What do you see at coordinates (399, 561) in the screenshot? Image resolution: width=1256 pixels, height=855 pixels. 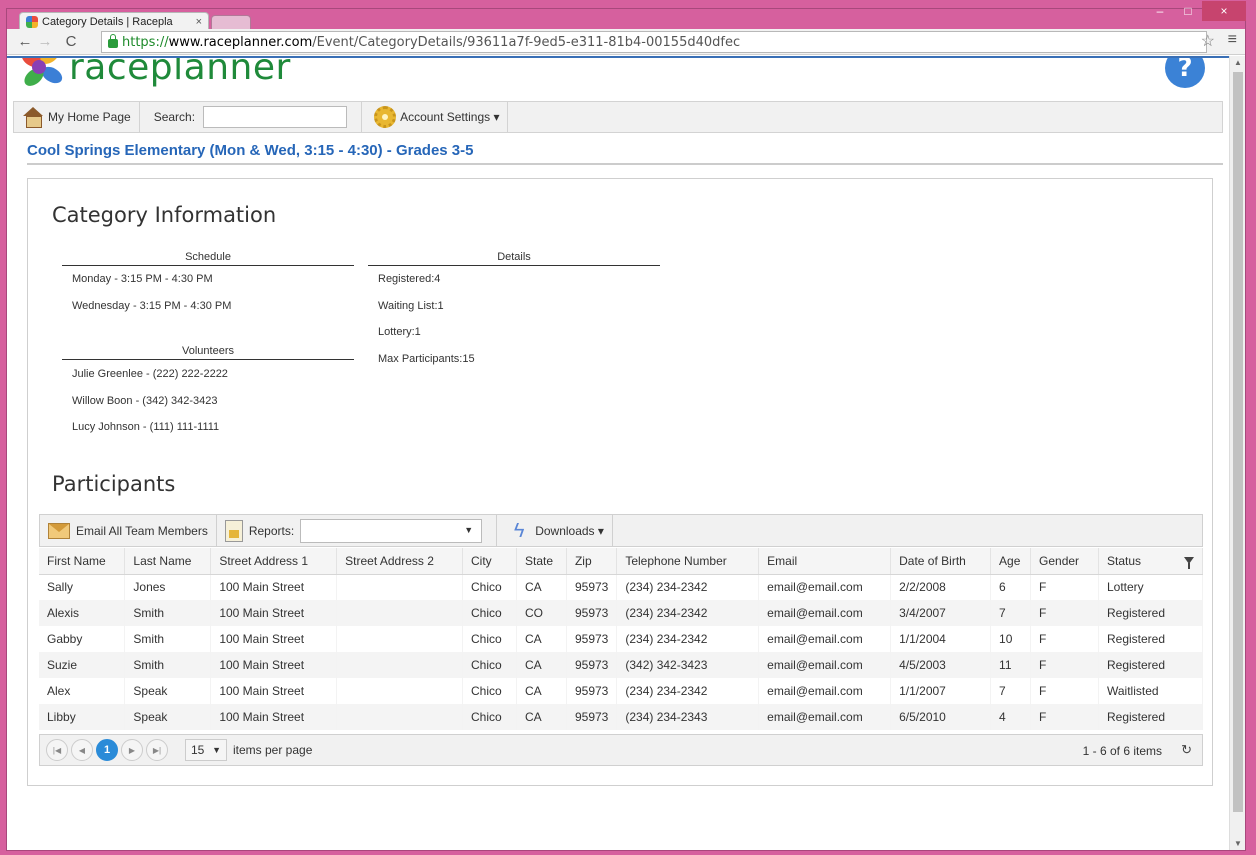 I see `column-header: Street Address 2` at bounding box center [399, 561].